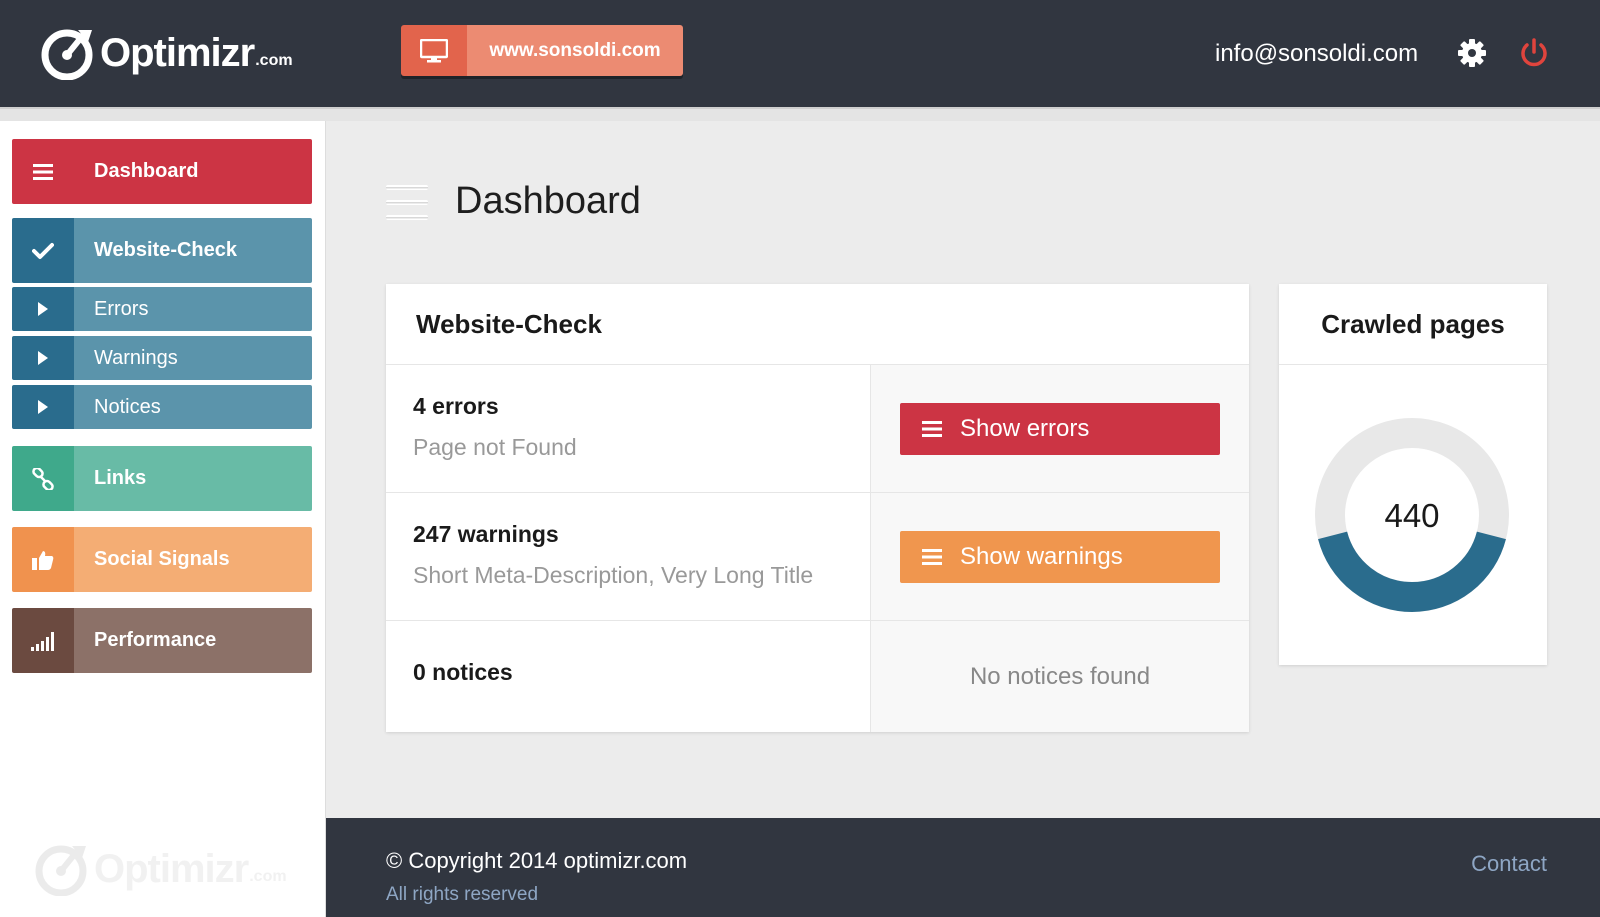 This screenshot has height=917, width=1600. What do you see at coordinates (193, 250) in the screenshot?
I see `sidebar-item-label: Website-Check` at bounding box center [193, 250].